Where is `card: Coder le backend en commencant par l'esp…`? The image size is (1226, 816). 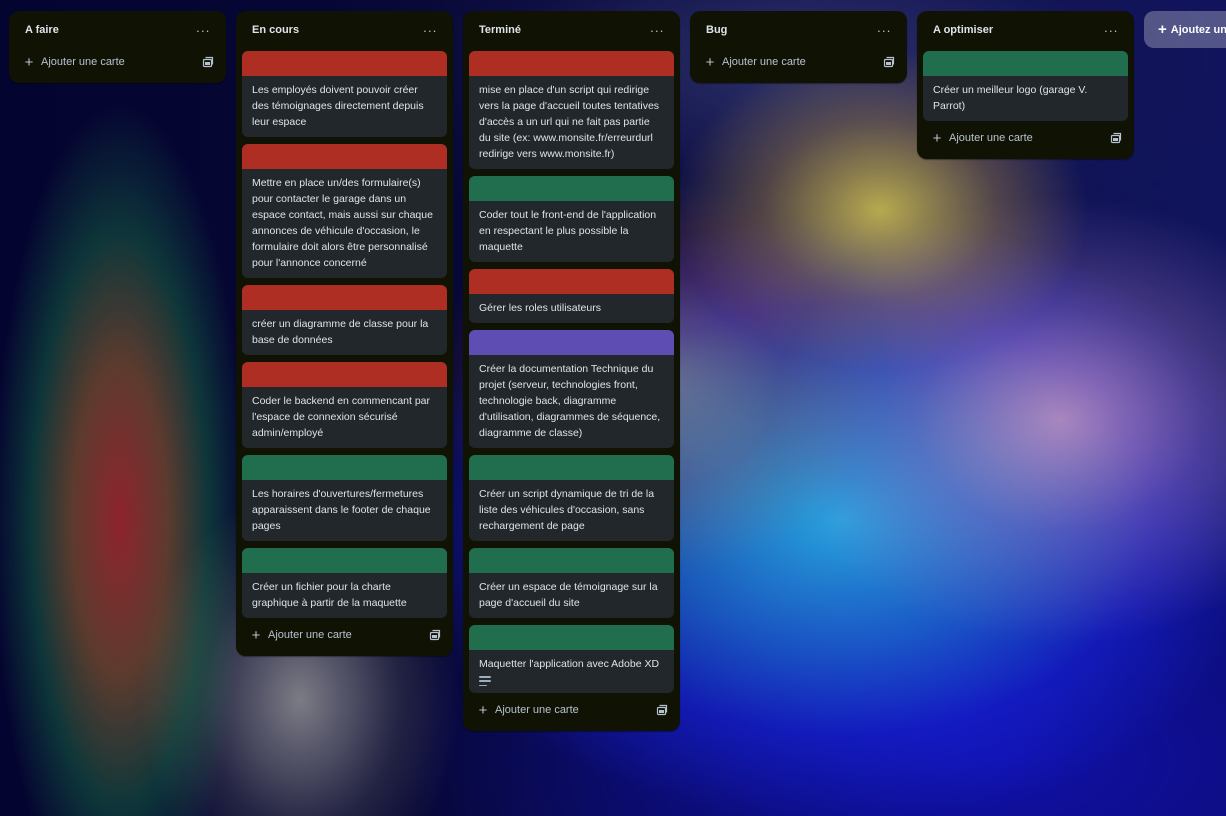 card: Coder le backend en commencant par l'esp… is located at coordinates (344, 405).